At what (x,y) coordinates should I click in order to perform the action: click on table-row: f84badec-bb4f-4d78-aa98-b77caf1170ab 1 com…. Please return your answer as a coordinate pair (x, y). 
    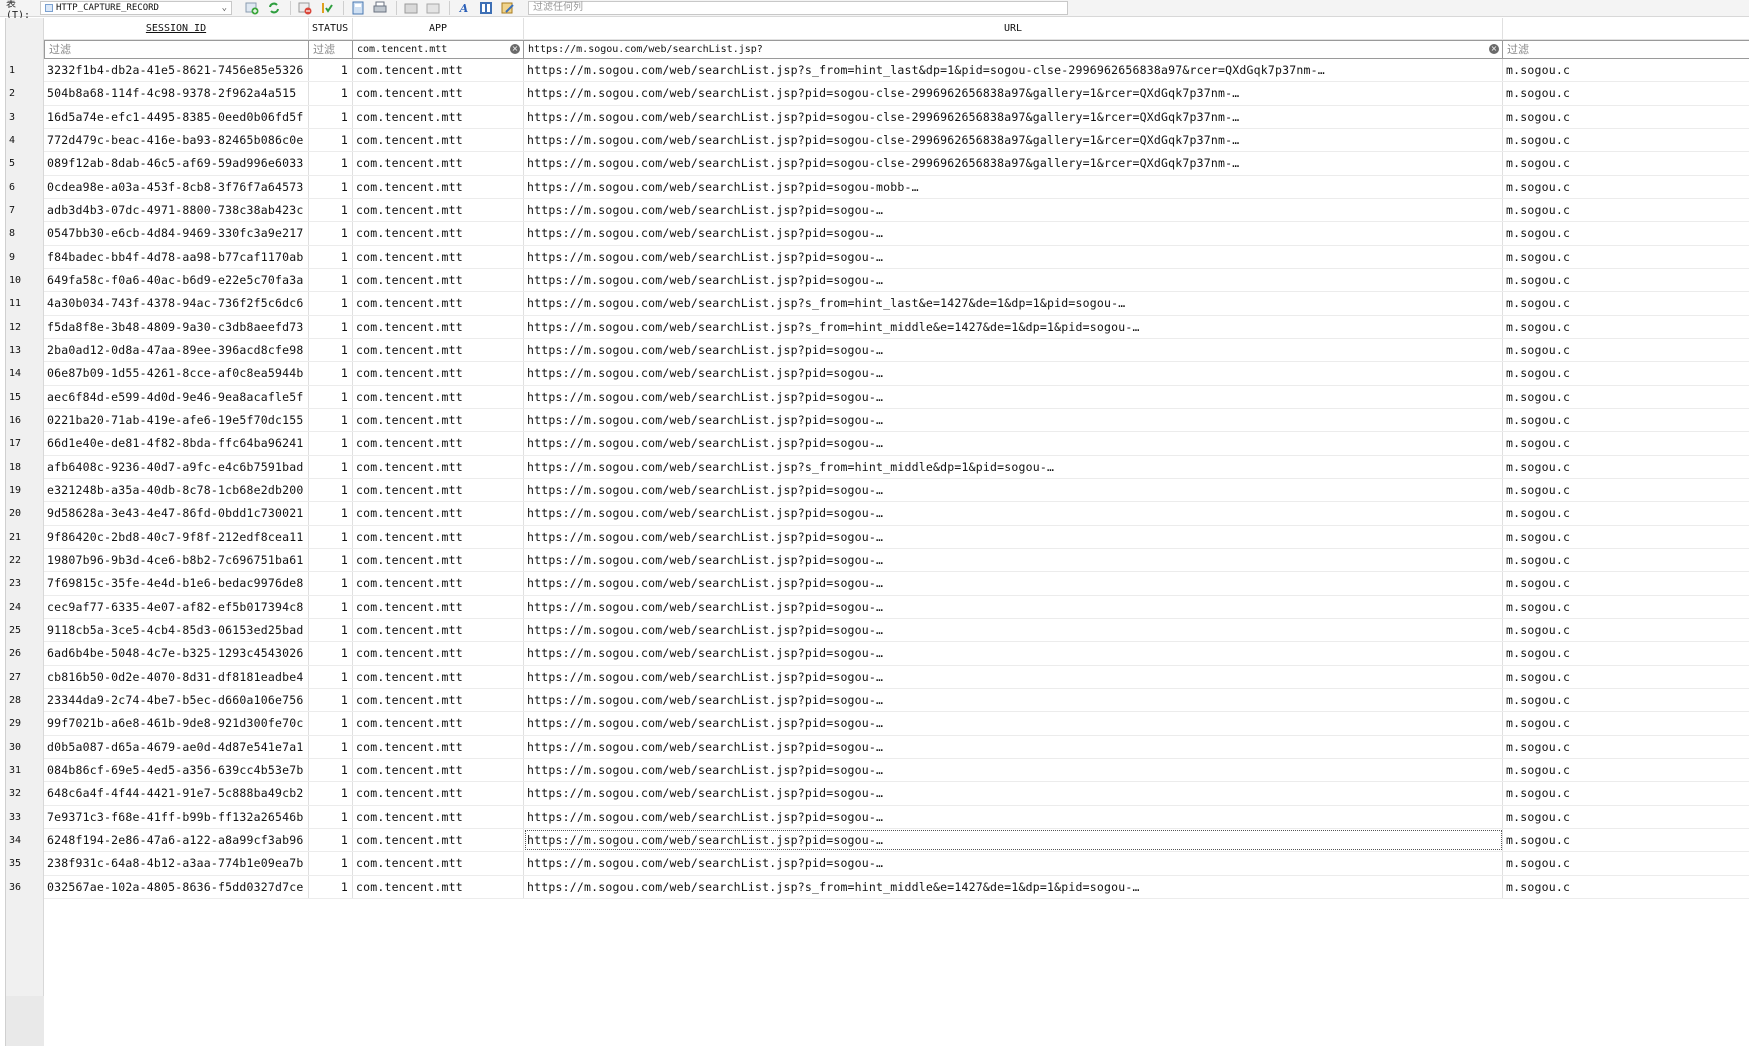
    Looking at the image, I should click on (896, 257).